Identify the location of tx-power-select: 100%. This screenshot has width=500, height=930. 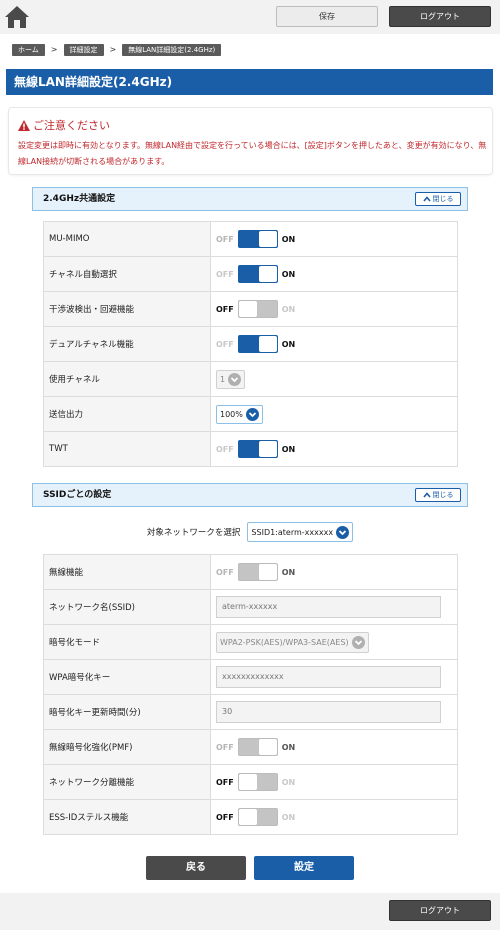
(239, 414).